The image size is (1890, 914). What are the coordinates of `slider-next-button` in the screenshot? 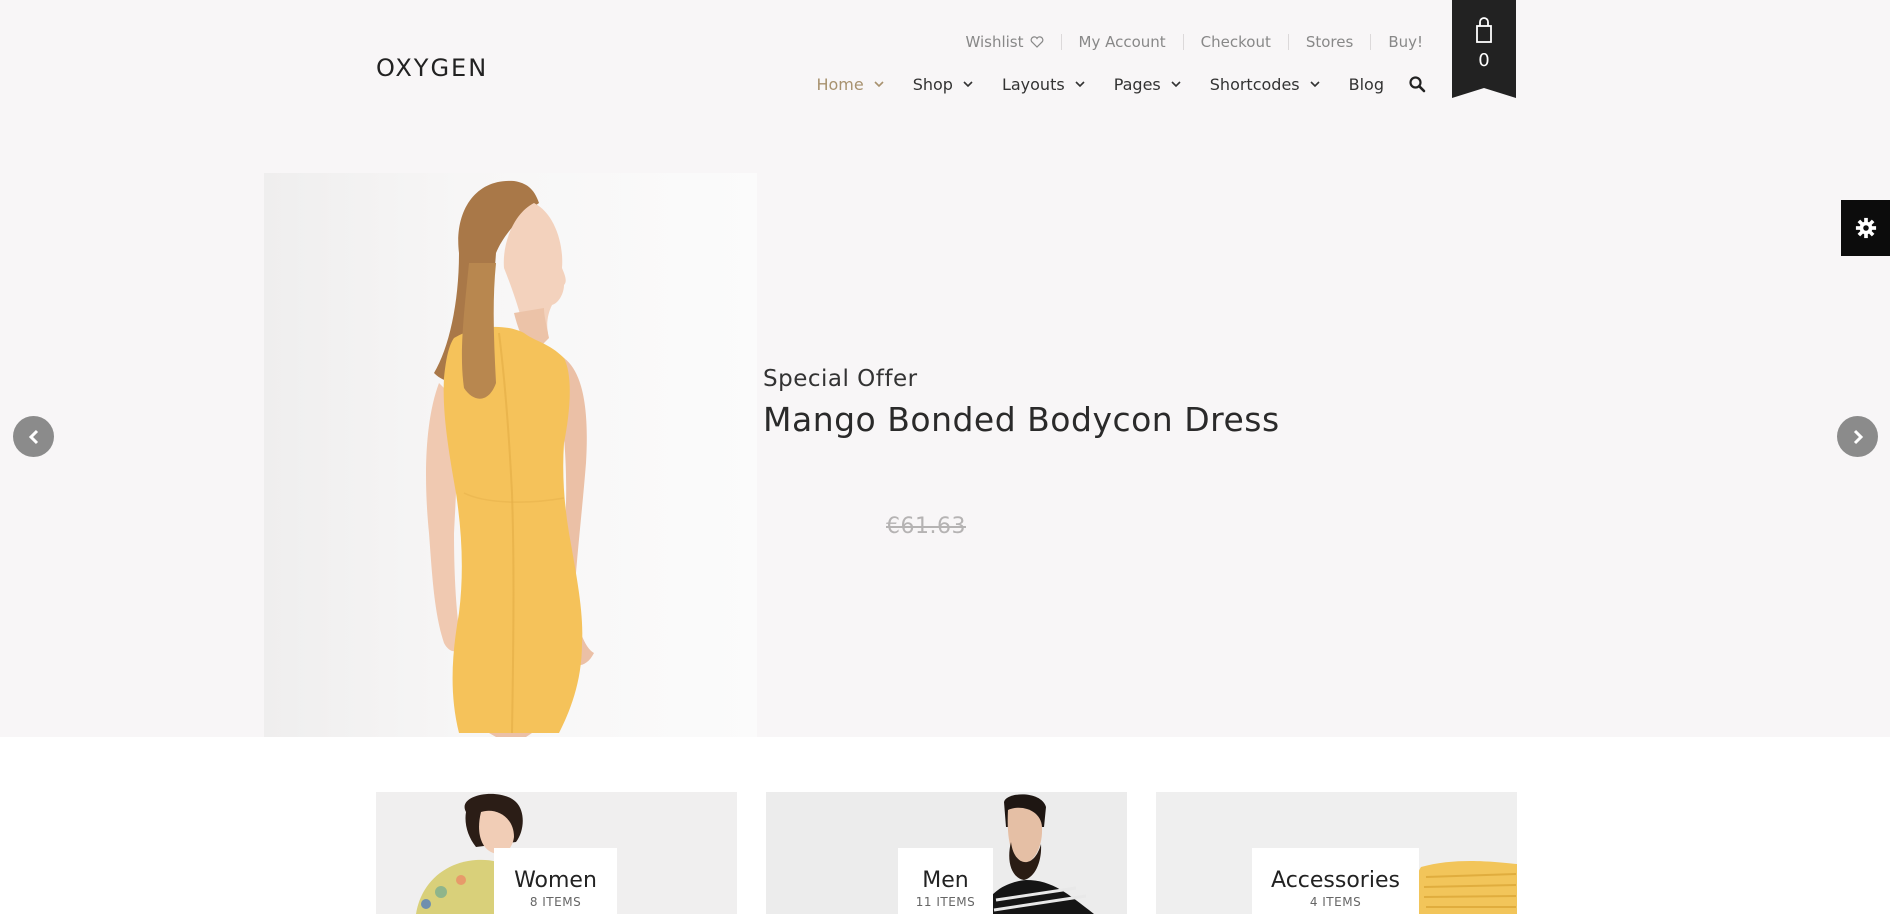 It's located at (1857, 436).